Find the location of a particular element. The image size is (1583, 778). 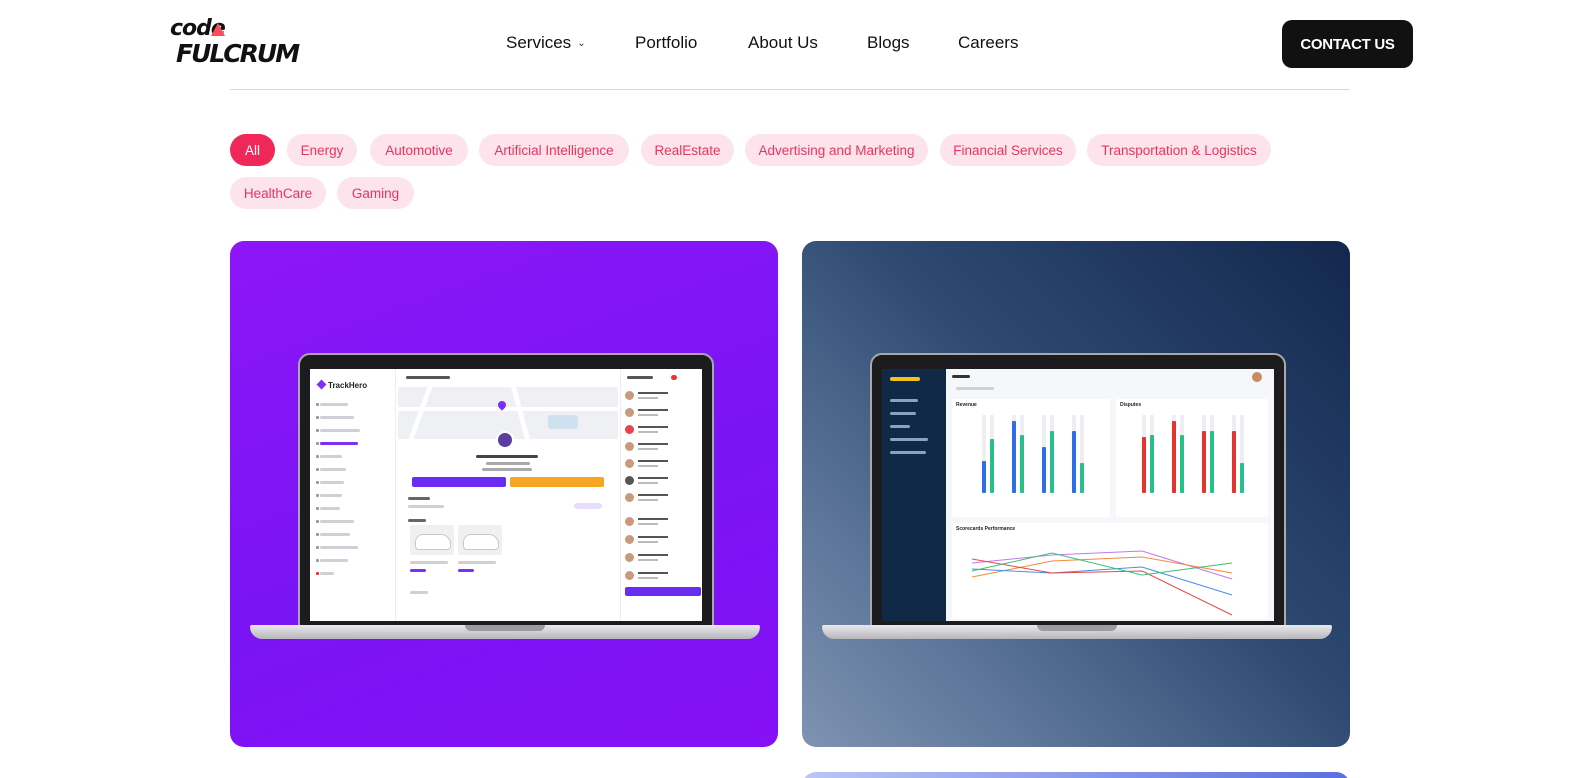

trackhero-screen: TrackHero is located at coordinates (506, 495).